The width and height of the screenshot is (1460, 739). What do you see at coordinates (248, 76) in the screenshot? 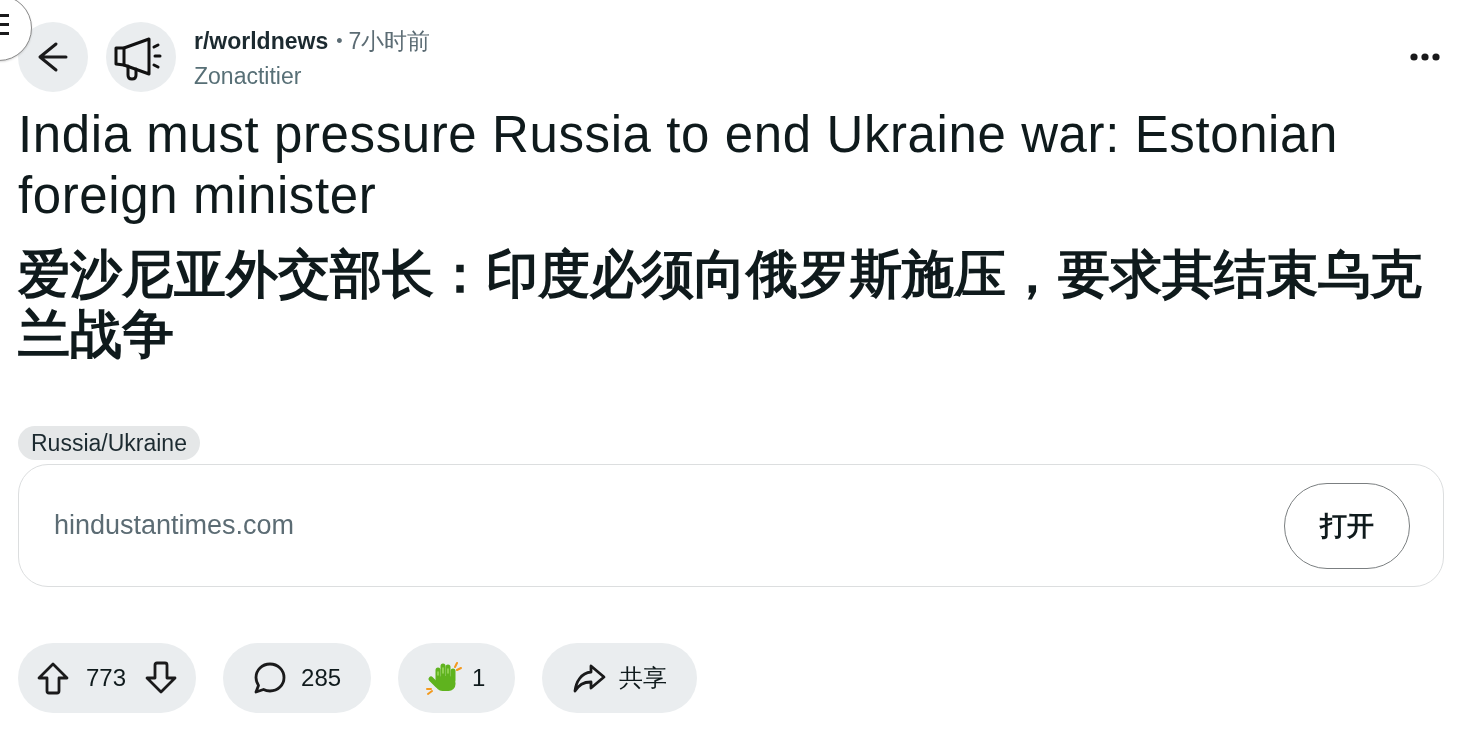
I see `author-name: Zonactitier` at bounding box center [248, 76].